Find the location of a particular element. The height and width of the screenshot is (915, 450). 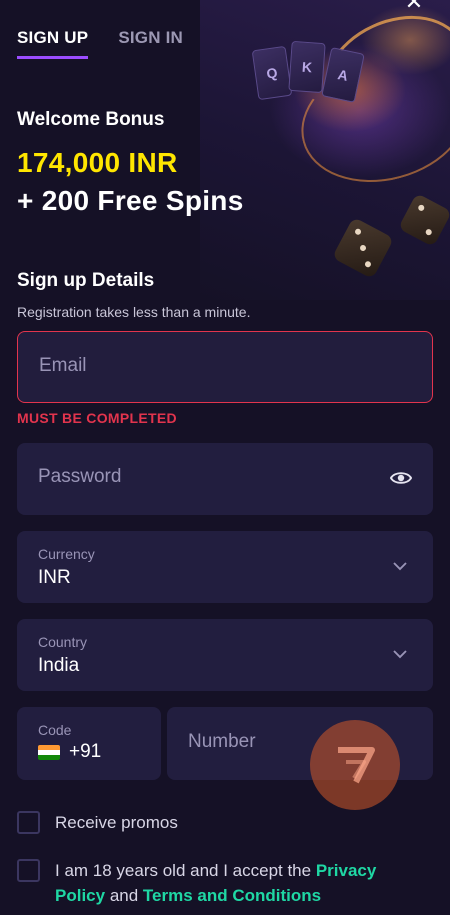

brand-logo-icon is located at coordinates (356, 765).